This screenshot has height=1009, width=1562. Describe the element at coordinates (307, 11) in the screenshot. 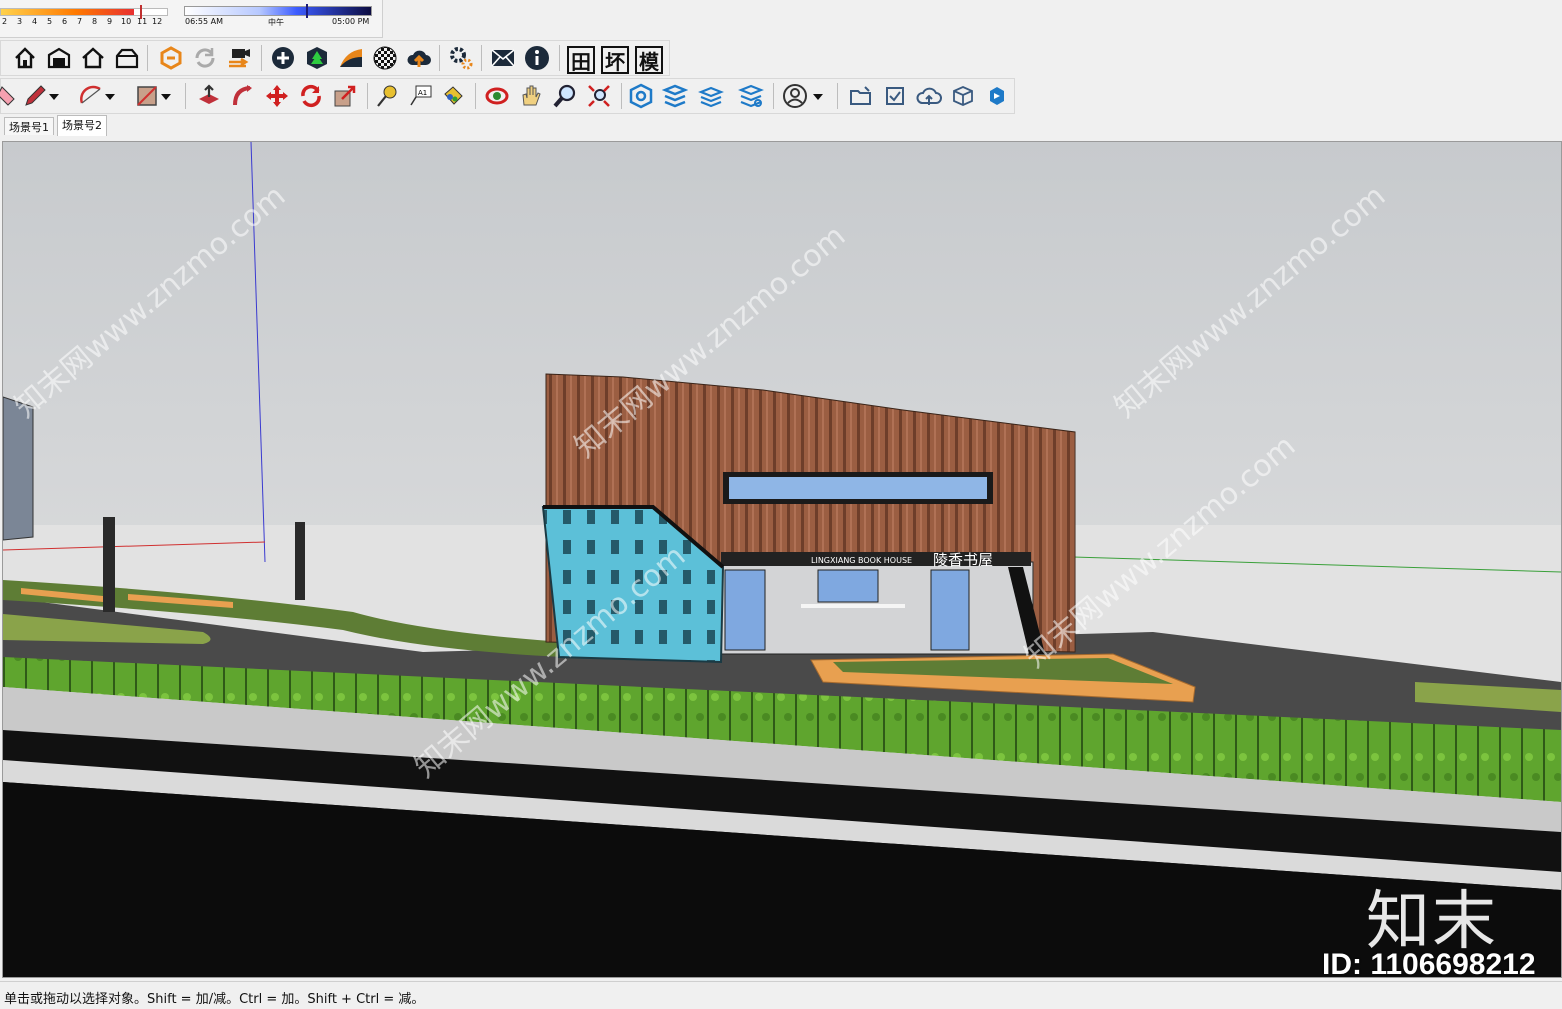

I see `time-slider-handle` at that location.